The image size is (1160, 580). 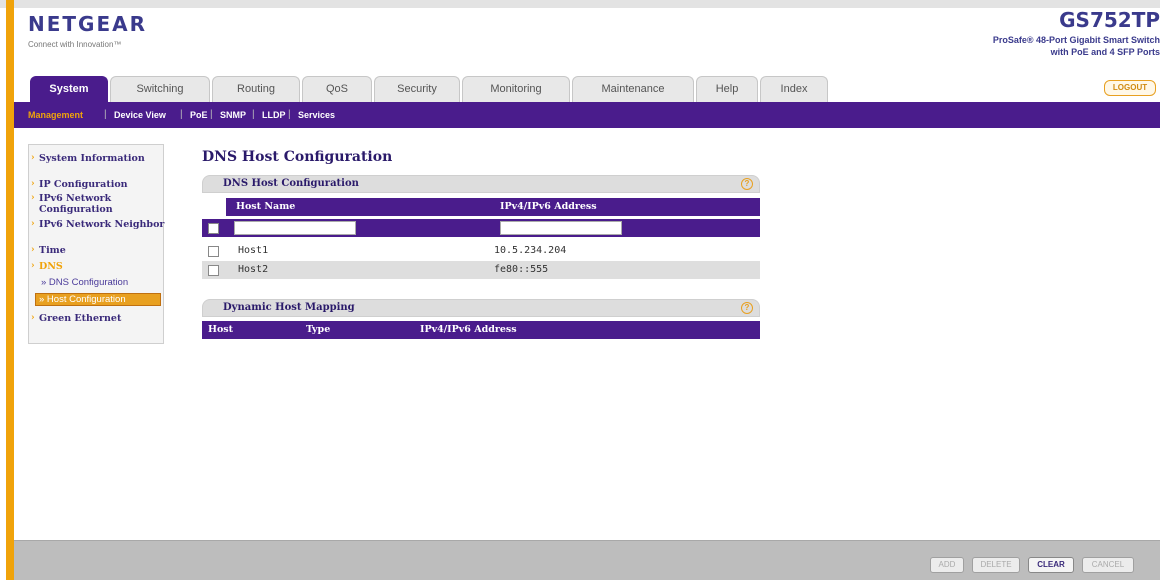 What do you see at coordinates (295, 228) in the screenshot?
I see `host-name-input` at bounding box center [295, 228].